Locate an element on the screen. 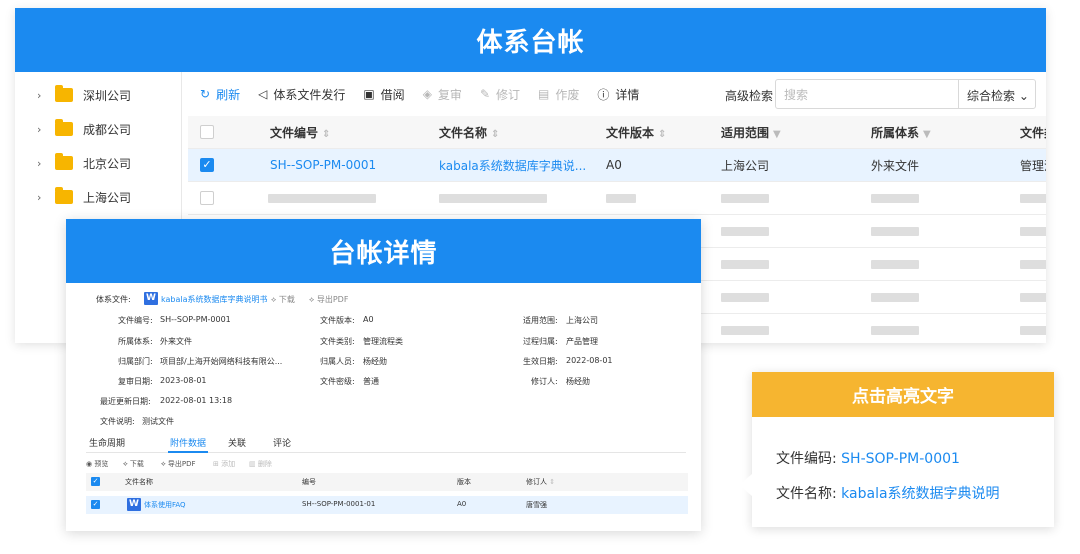 The height and width of the screenshot is (554, 1080). attach-row-checkbox: ✓ is located at coordinates (95, 504).